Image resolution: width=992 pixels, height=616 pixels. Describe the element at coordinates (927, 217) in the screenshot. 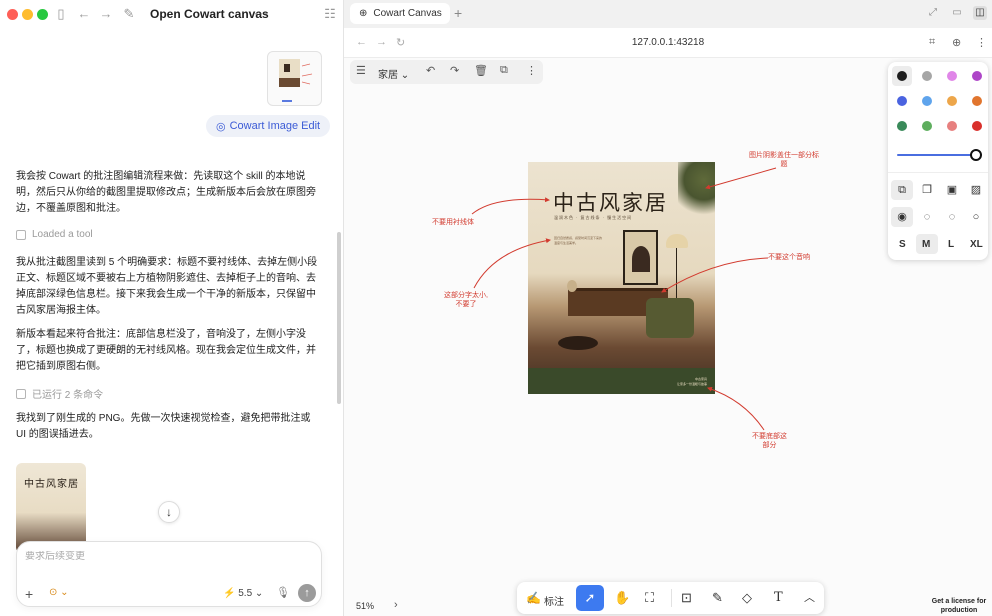

I see `dash-dashed-icon: ◌` at that location.